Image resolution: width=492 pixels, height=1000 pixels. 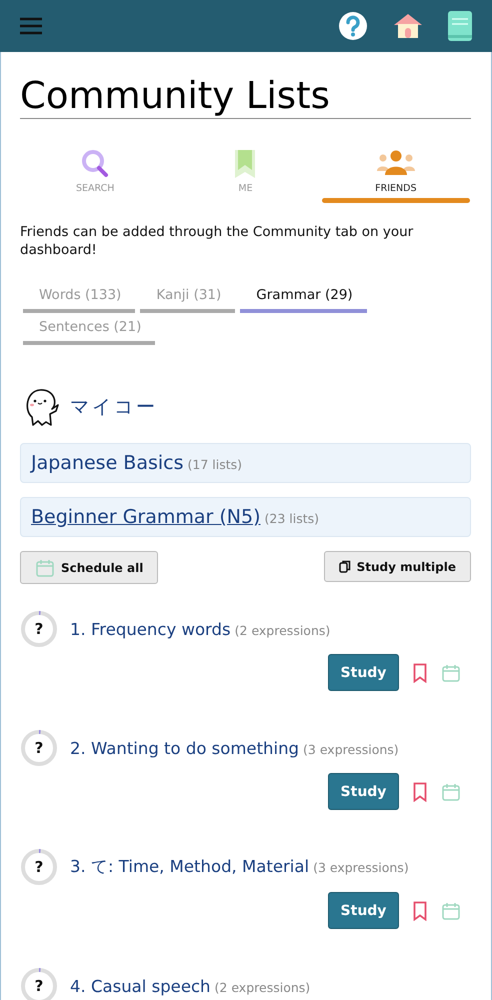 I want to click on list-title: 4. Casual speech, so click(x=140, y=986).